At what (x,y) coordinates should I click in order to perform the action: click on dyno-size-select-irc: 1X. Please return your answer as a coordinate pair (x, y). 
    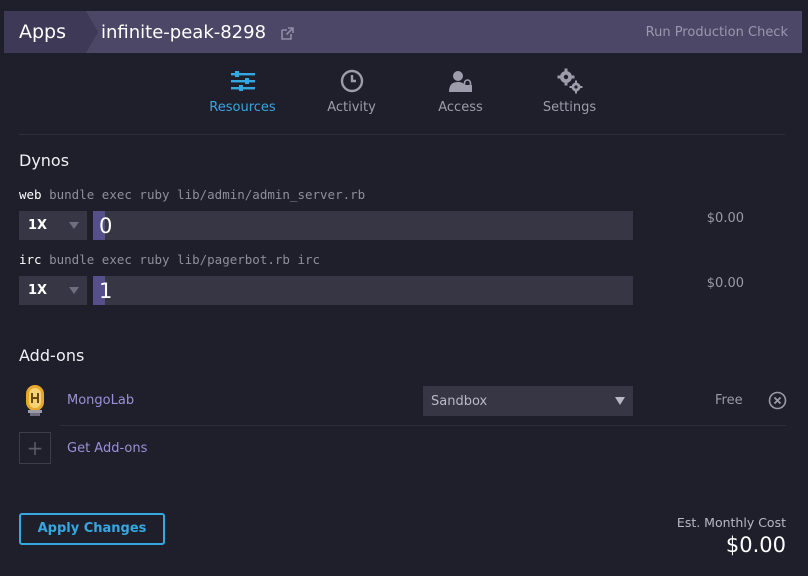
    Looking at the image, I should click on (53, 290).